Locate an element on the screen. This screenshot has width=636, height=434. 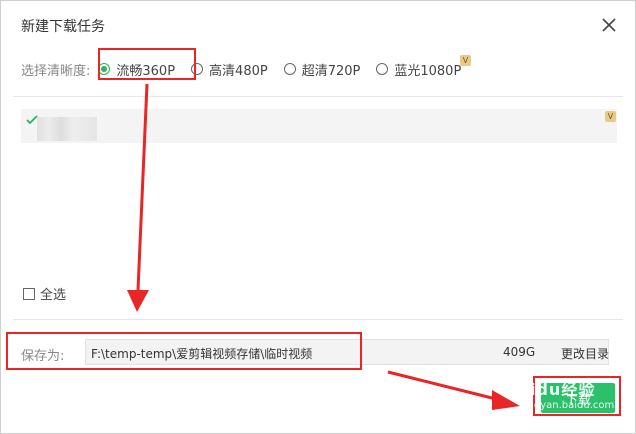
select-all-label: 全选 is located at coordinates (53, 295).